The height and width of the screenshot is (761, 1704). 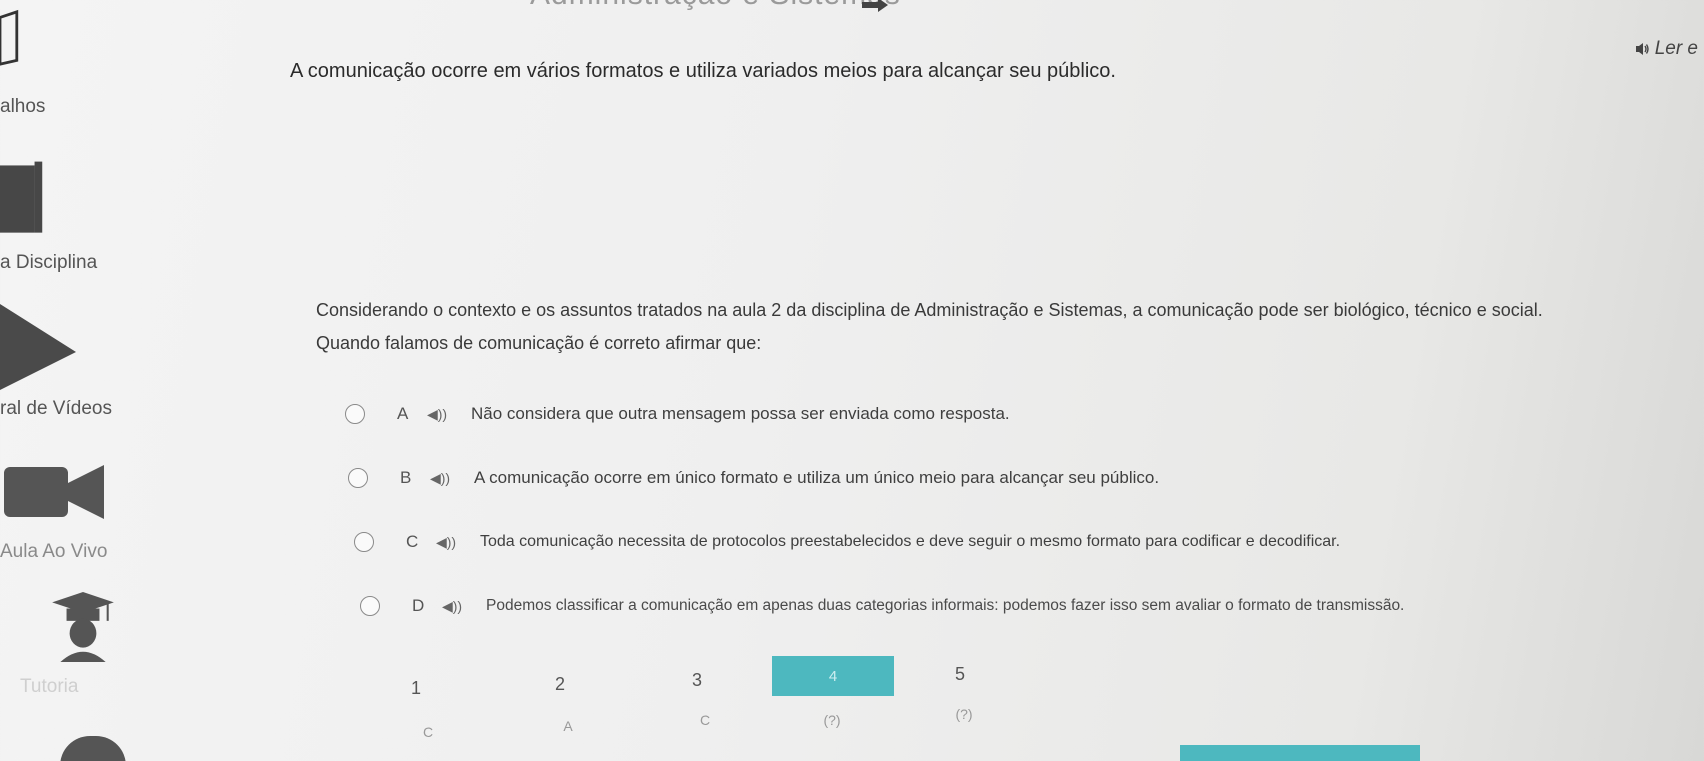 I want to click on sidebar-item-videos: ral de Vídeos, so click(x=75, y=365).